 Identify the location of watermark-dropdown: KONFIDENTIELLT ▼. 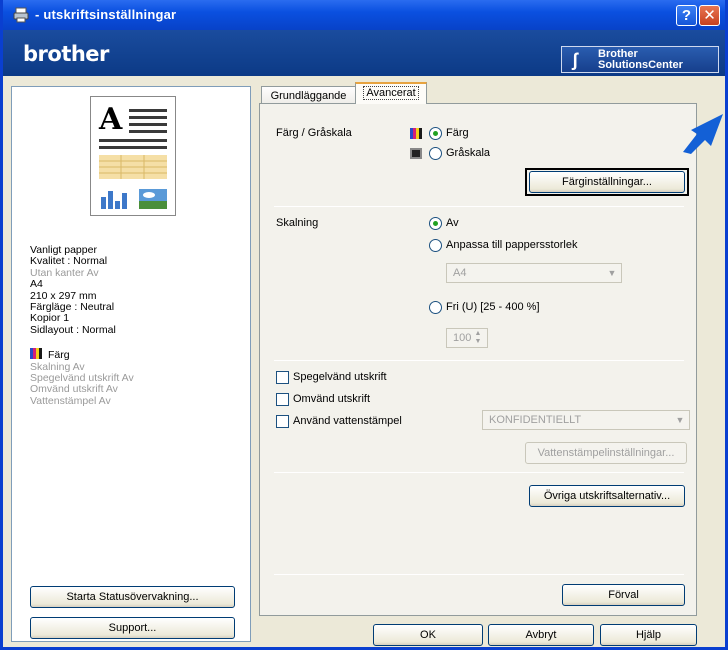
(586, 420).